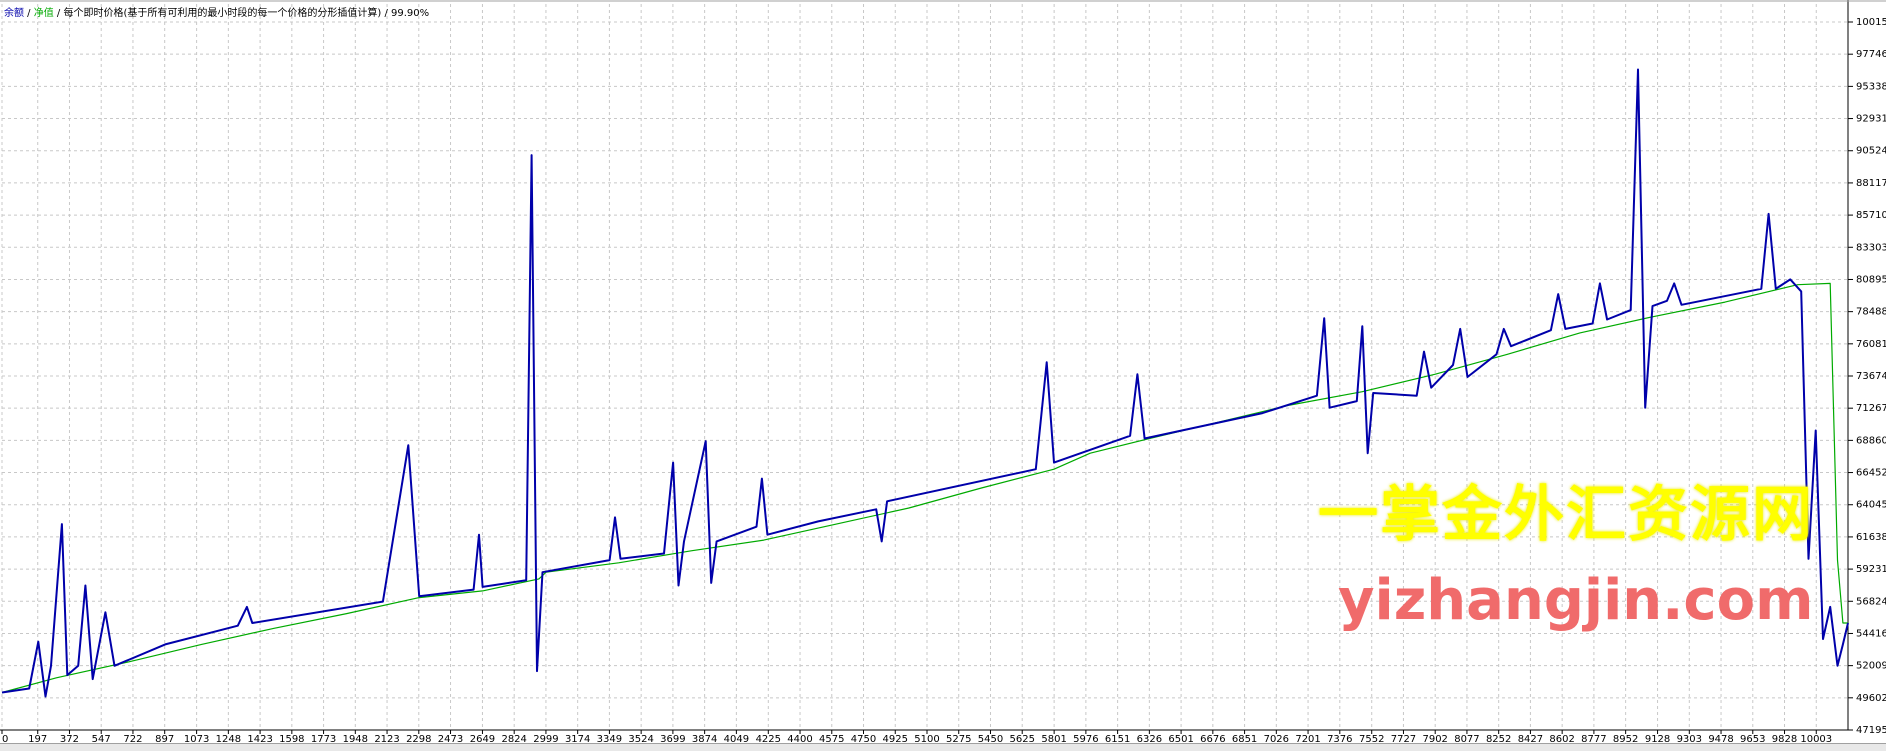  I want to click on y-tick-label: 56824, so click(1871, 601).